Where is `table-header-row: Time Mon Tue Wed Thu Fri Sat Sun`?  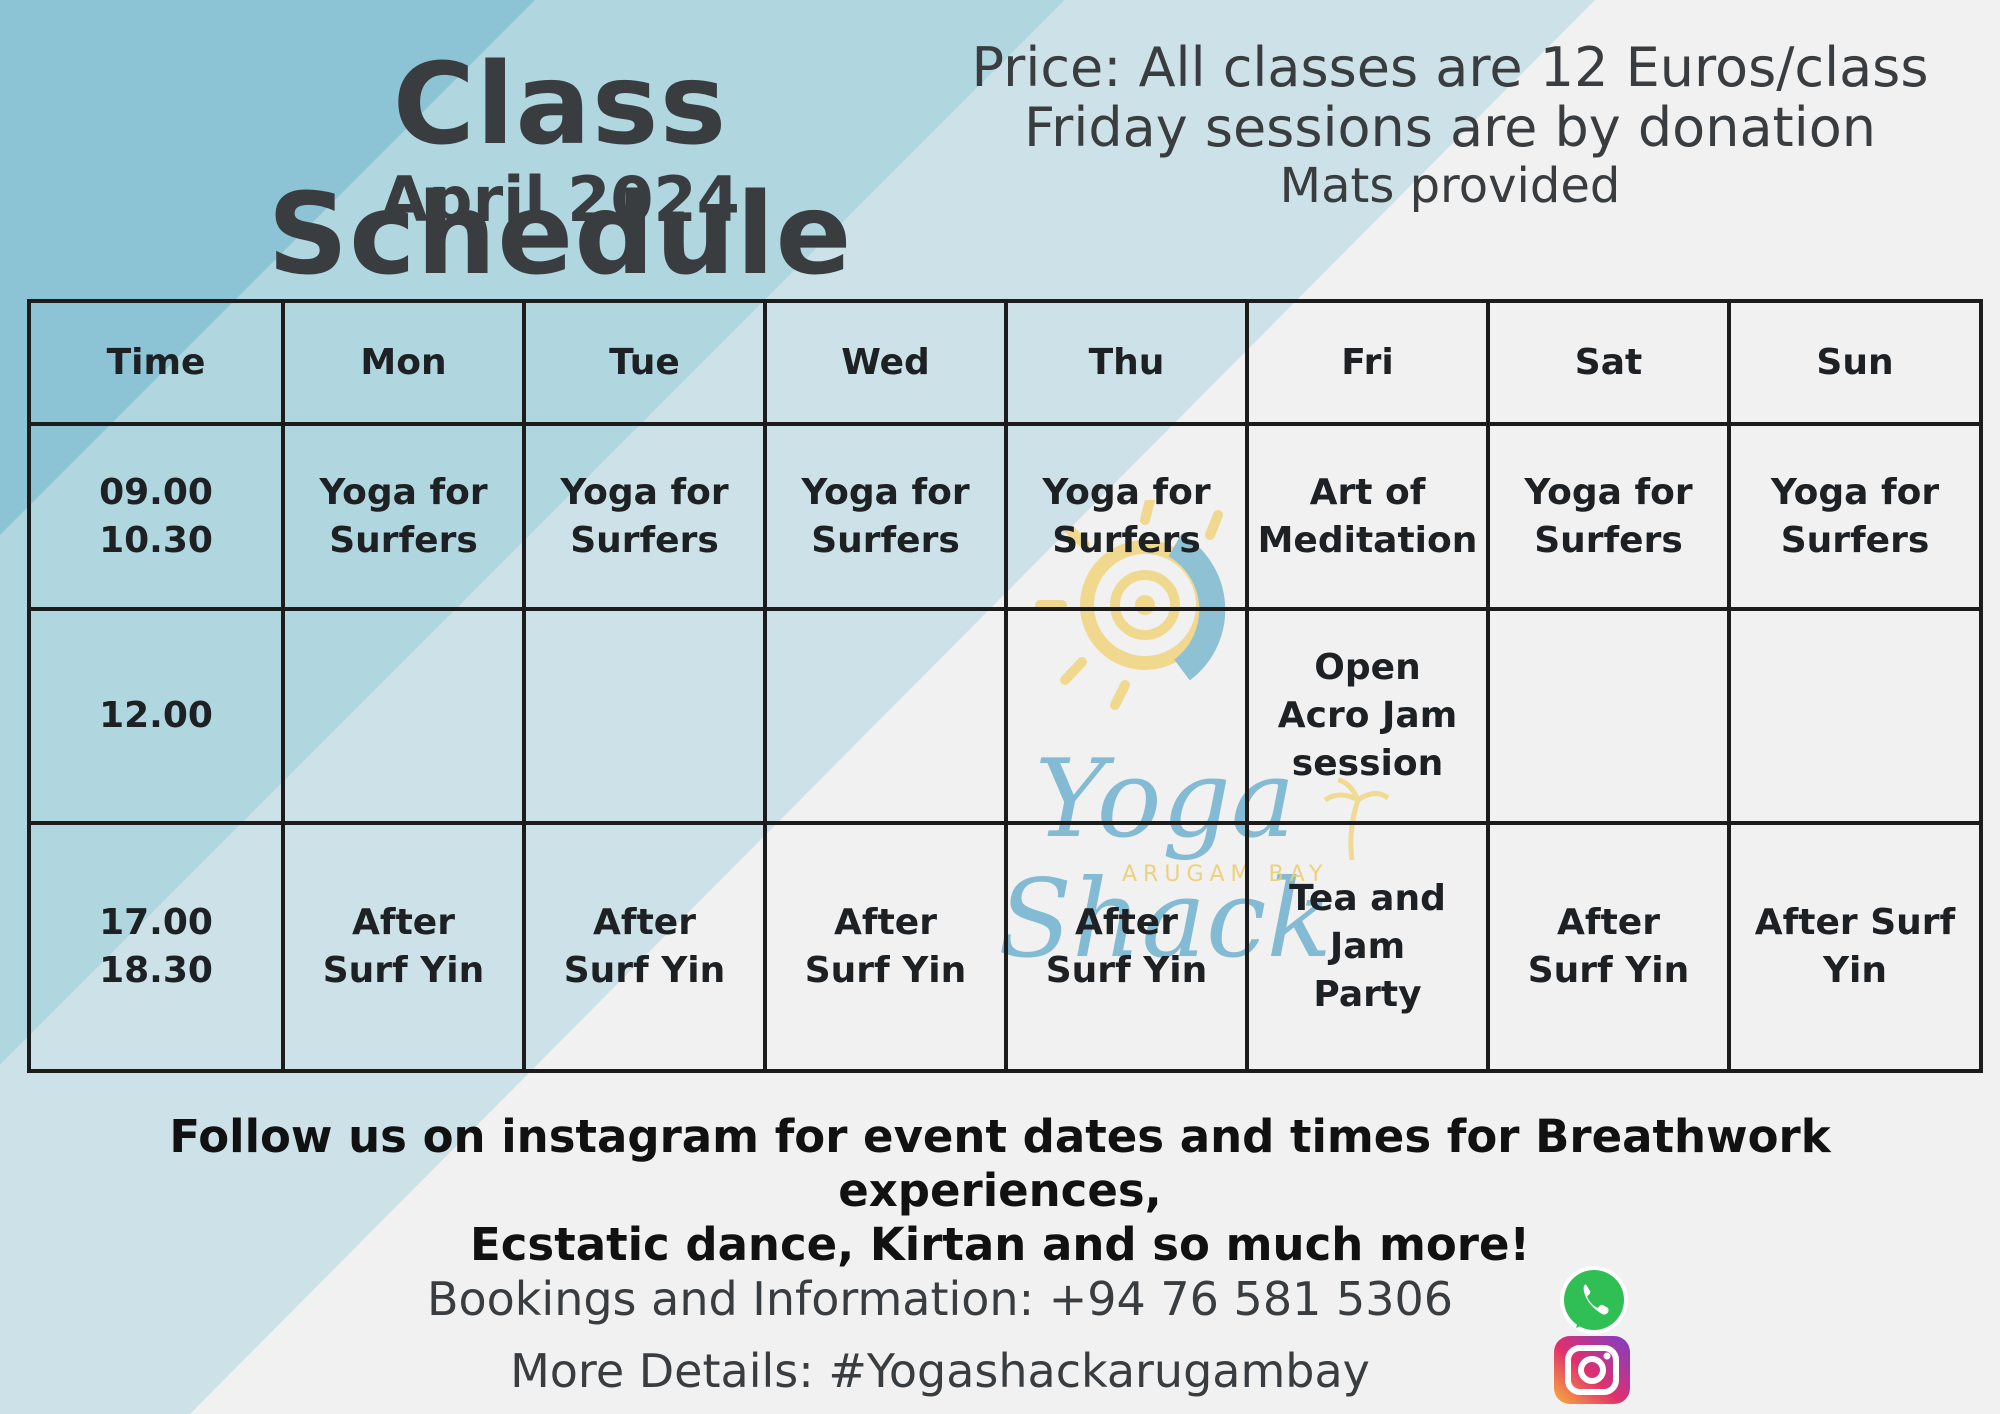 table-header-row: Time Mon Tue Wed Thu Fri Sat Sun is located at coordinates (1005, 362).